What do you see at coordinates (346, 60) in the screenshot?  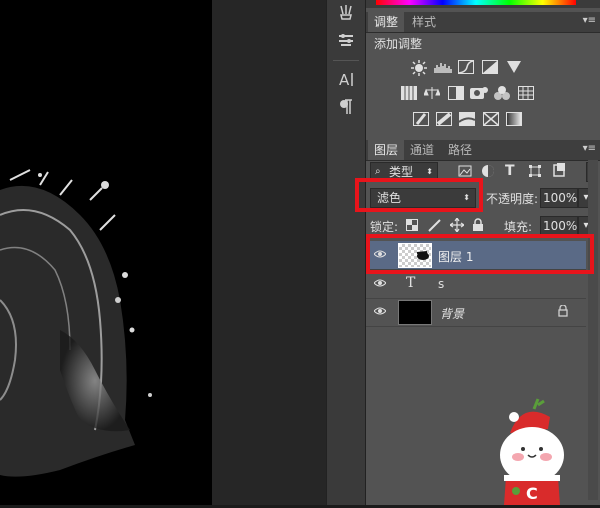 I see `divider` at bounding box center [346, 60].